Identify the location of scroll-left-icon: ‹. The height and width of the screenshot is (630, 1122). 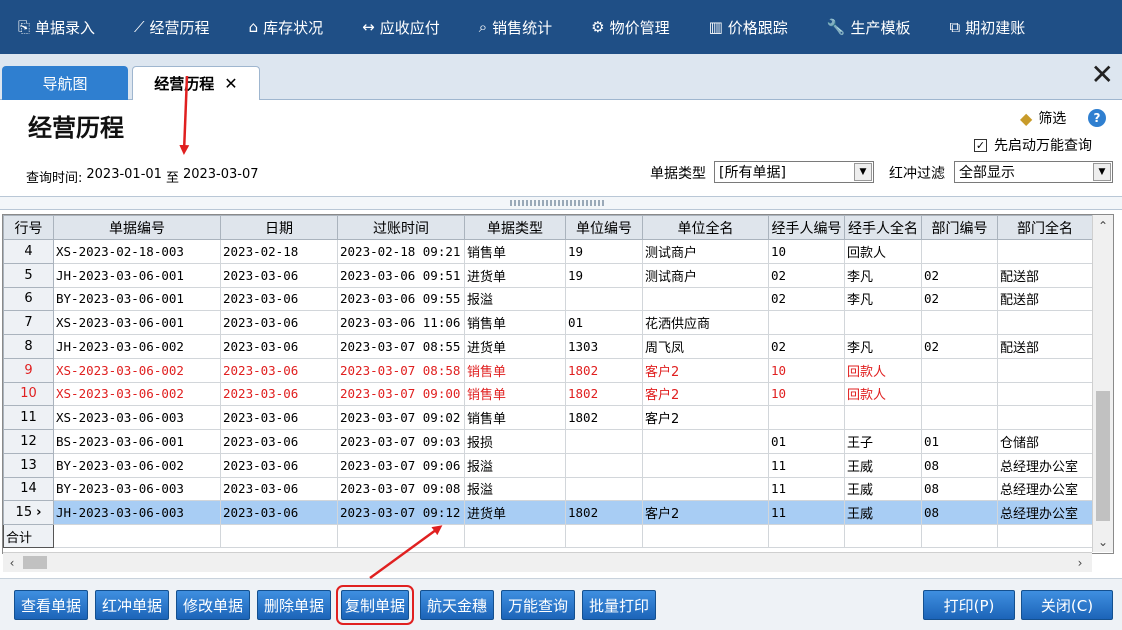
(12, 562).